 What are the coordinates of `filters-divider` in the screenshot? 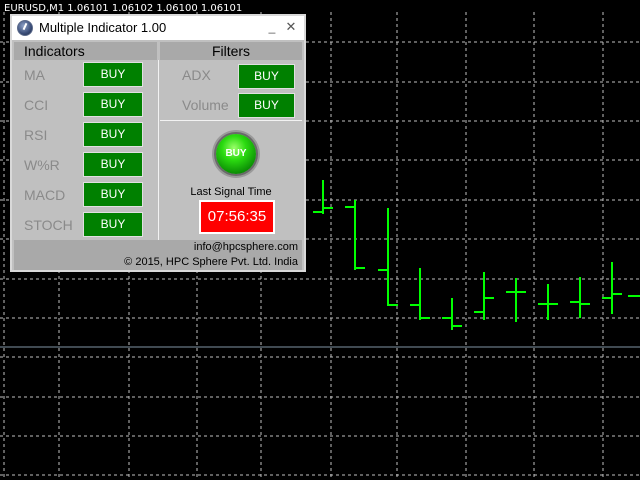 It's located at (231, 120).